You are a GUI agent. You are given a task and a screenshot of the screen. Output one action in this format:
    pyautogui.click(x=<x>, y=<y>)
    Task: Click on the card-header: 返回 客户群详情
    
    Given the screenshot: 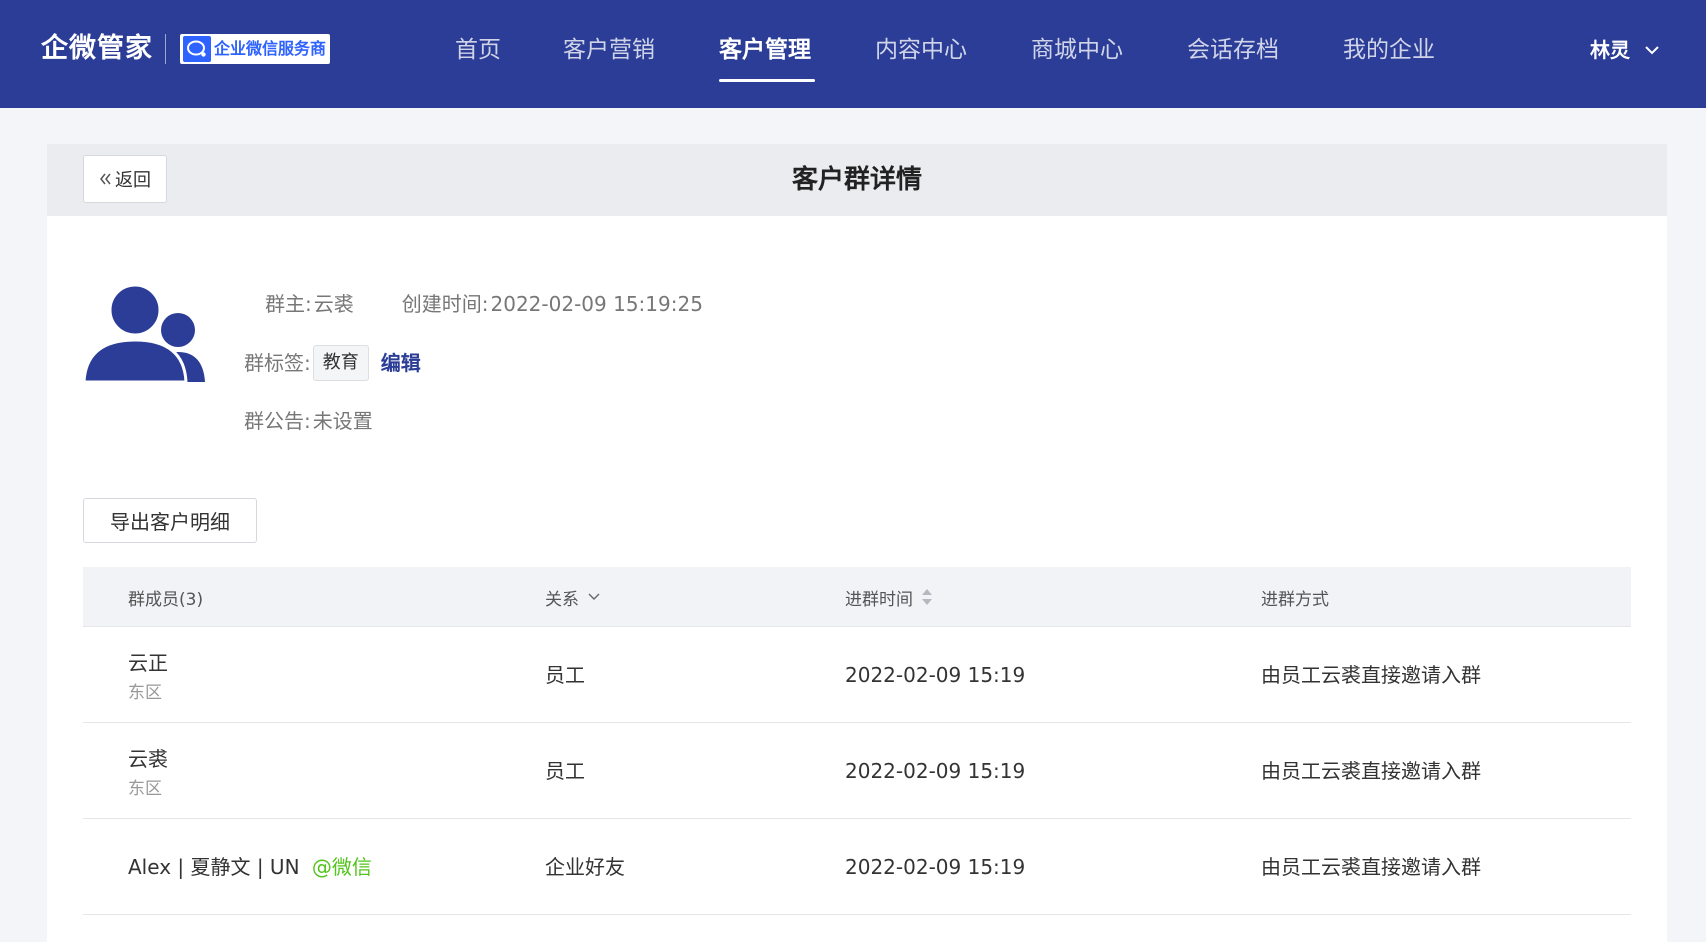 What is the action you would take?
    pyautogui.click(x=857, y=180)
    